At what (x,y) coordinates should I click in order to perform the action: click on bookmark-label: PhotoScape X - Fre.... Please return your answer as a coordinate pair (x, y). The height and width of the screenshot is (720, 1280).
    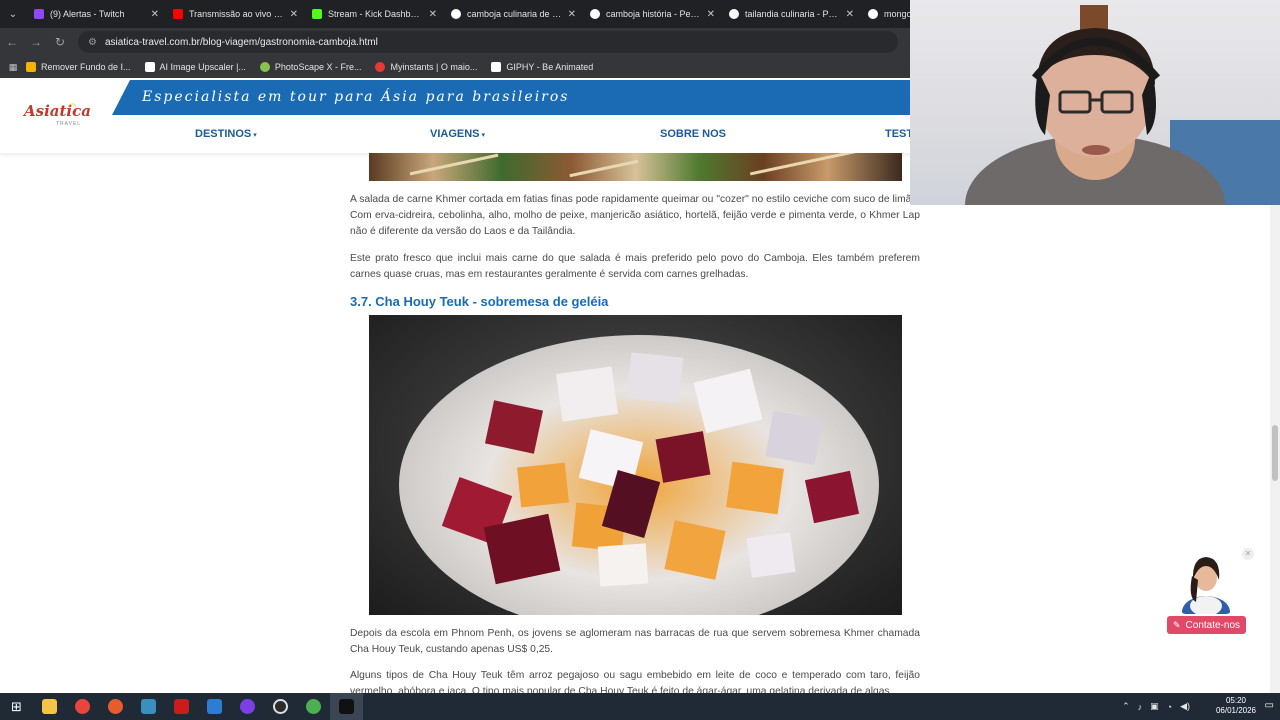
    Looking at the image, I should click on (318, 67).